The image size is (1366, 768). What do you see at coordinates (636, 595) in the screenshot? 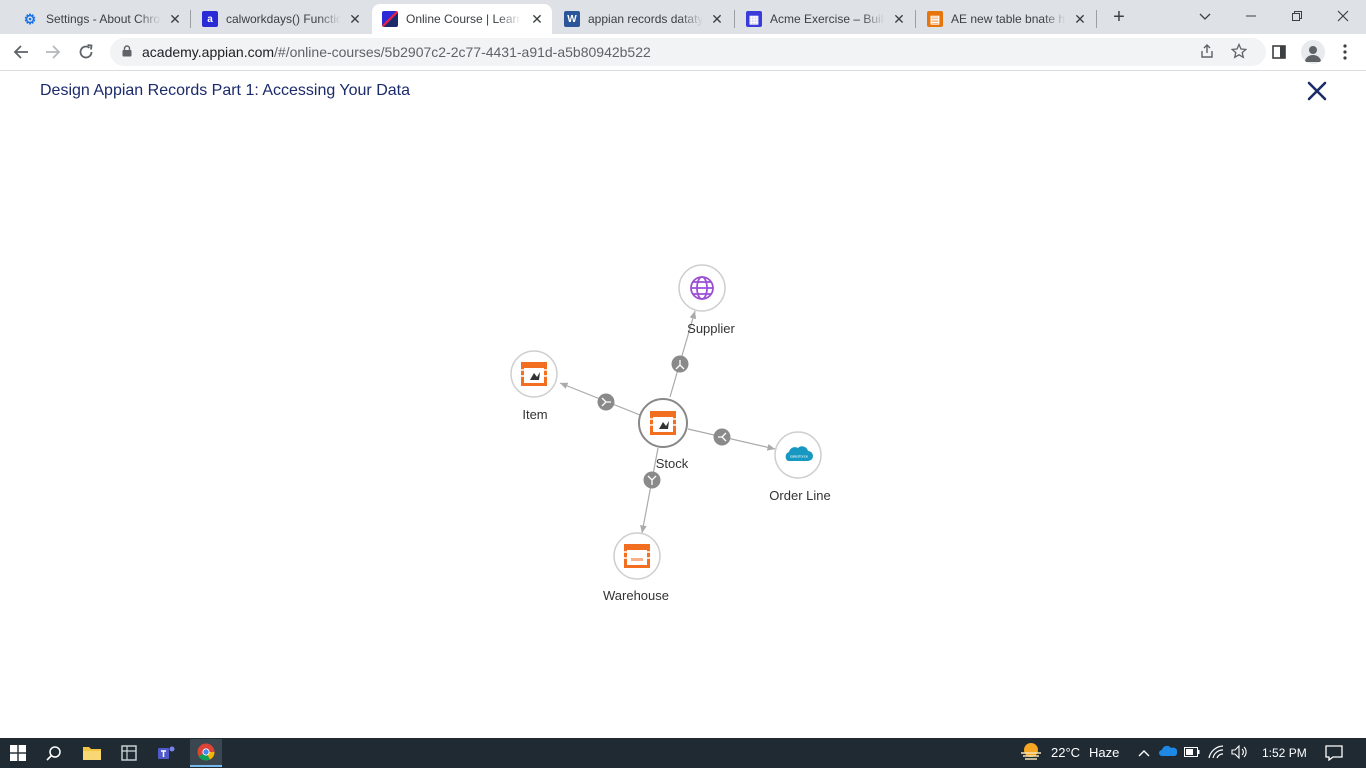
I see `node-label-warehouse: Warehouse` at bounding box center [636, 595].